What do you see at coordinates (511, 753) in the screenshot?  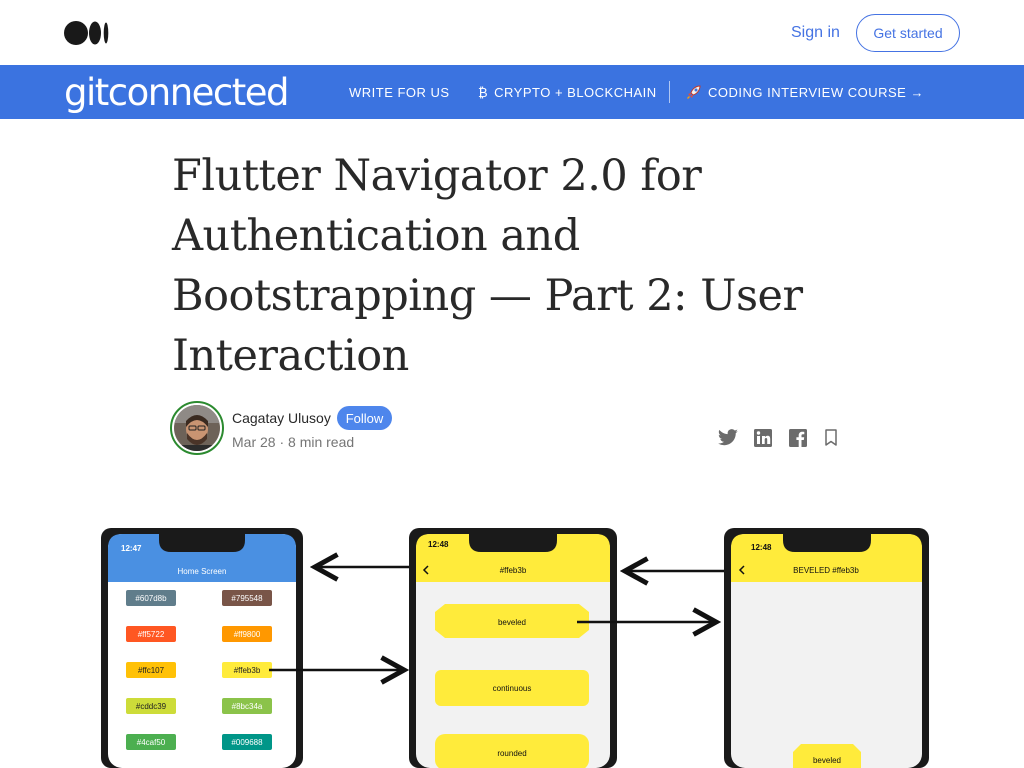 I see `rounded-button-label: rounded` at bounding box center [511, 753].